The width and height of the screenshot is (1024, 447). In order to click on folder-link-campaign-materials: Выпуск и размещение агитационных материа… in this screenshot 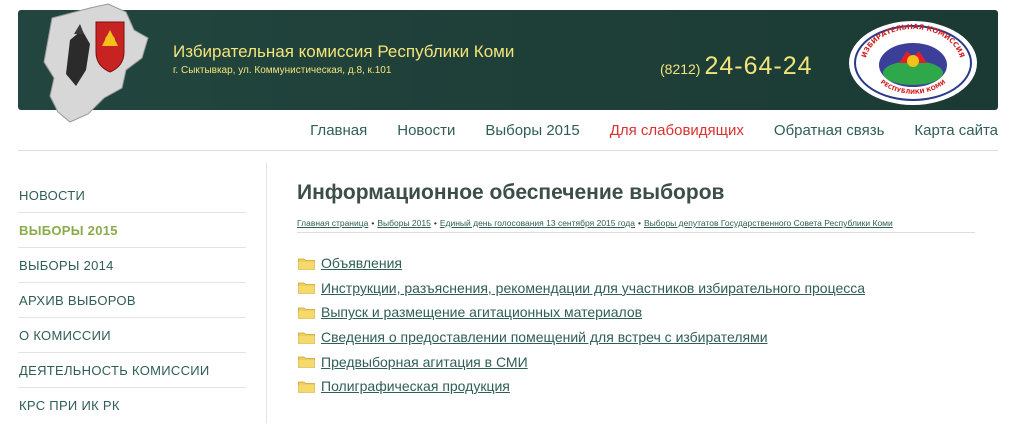, I will do `click(481, 312)`.